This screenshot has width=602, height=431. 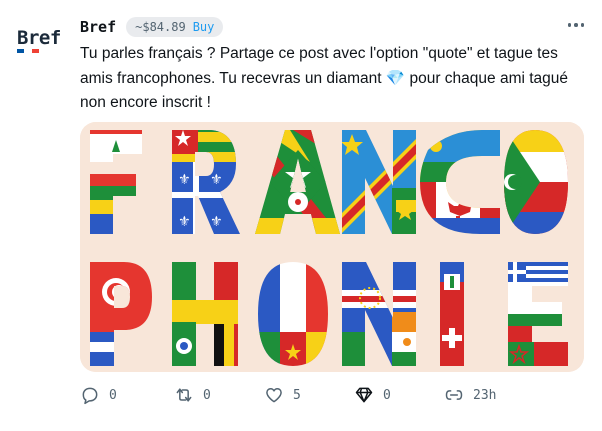 What do you see at coordinates (90, 396) in the screenshot?
I see `reply-icon` at bounding box center [90, 396].